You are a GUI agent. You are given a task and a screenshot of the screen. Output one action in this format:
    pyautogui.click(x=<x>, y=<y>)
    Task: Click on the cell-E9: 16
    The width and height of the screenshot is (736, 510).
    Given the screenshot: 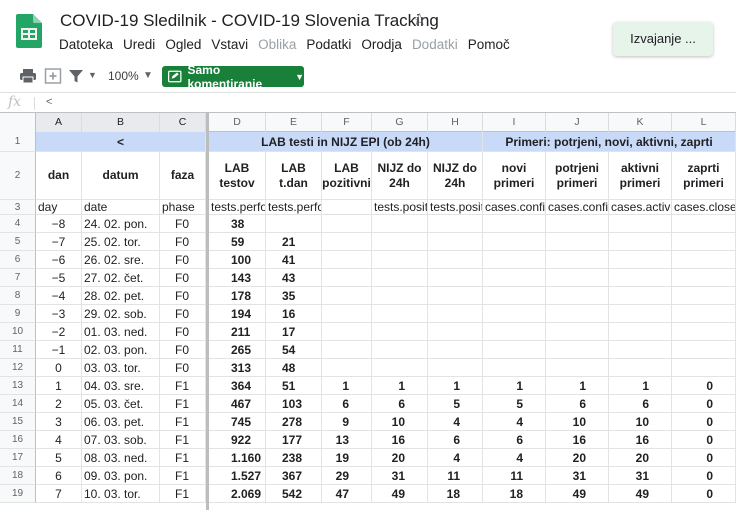 What is the action you would take?
    pyautogui.click(x=294, y=314)
    